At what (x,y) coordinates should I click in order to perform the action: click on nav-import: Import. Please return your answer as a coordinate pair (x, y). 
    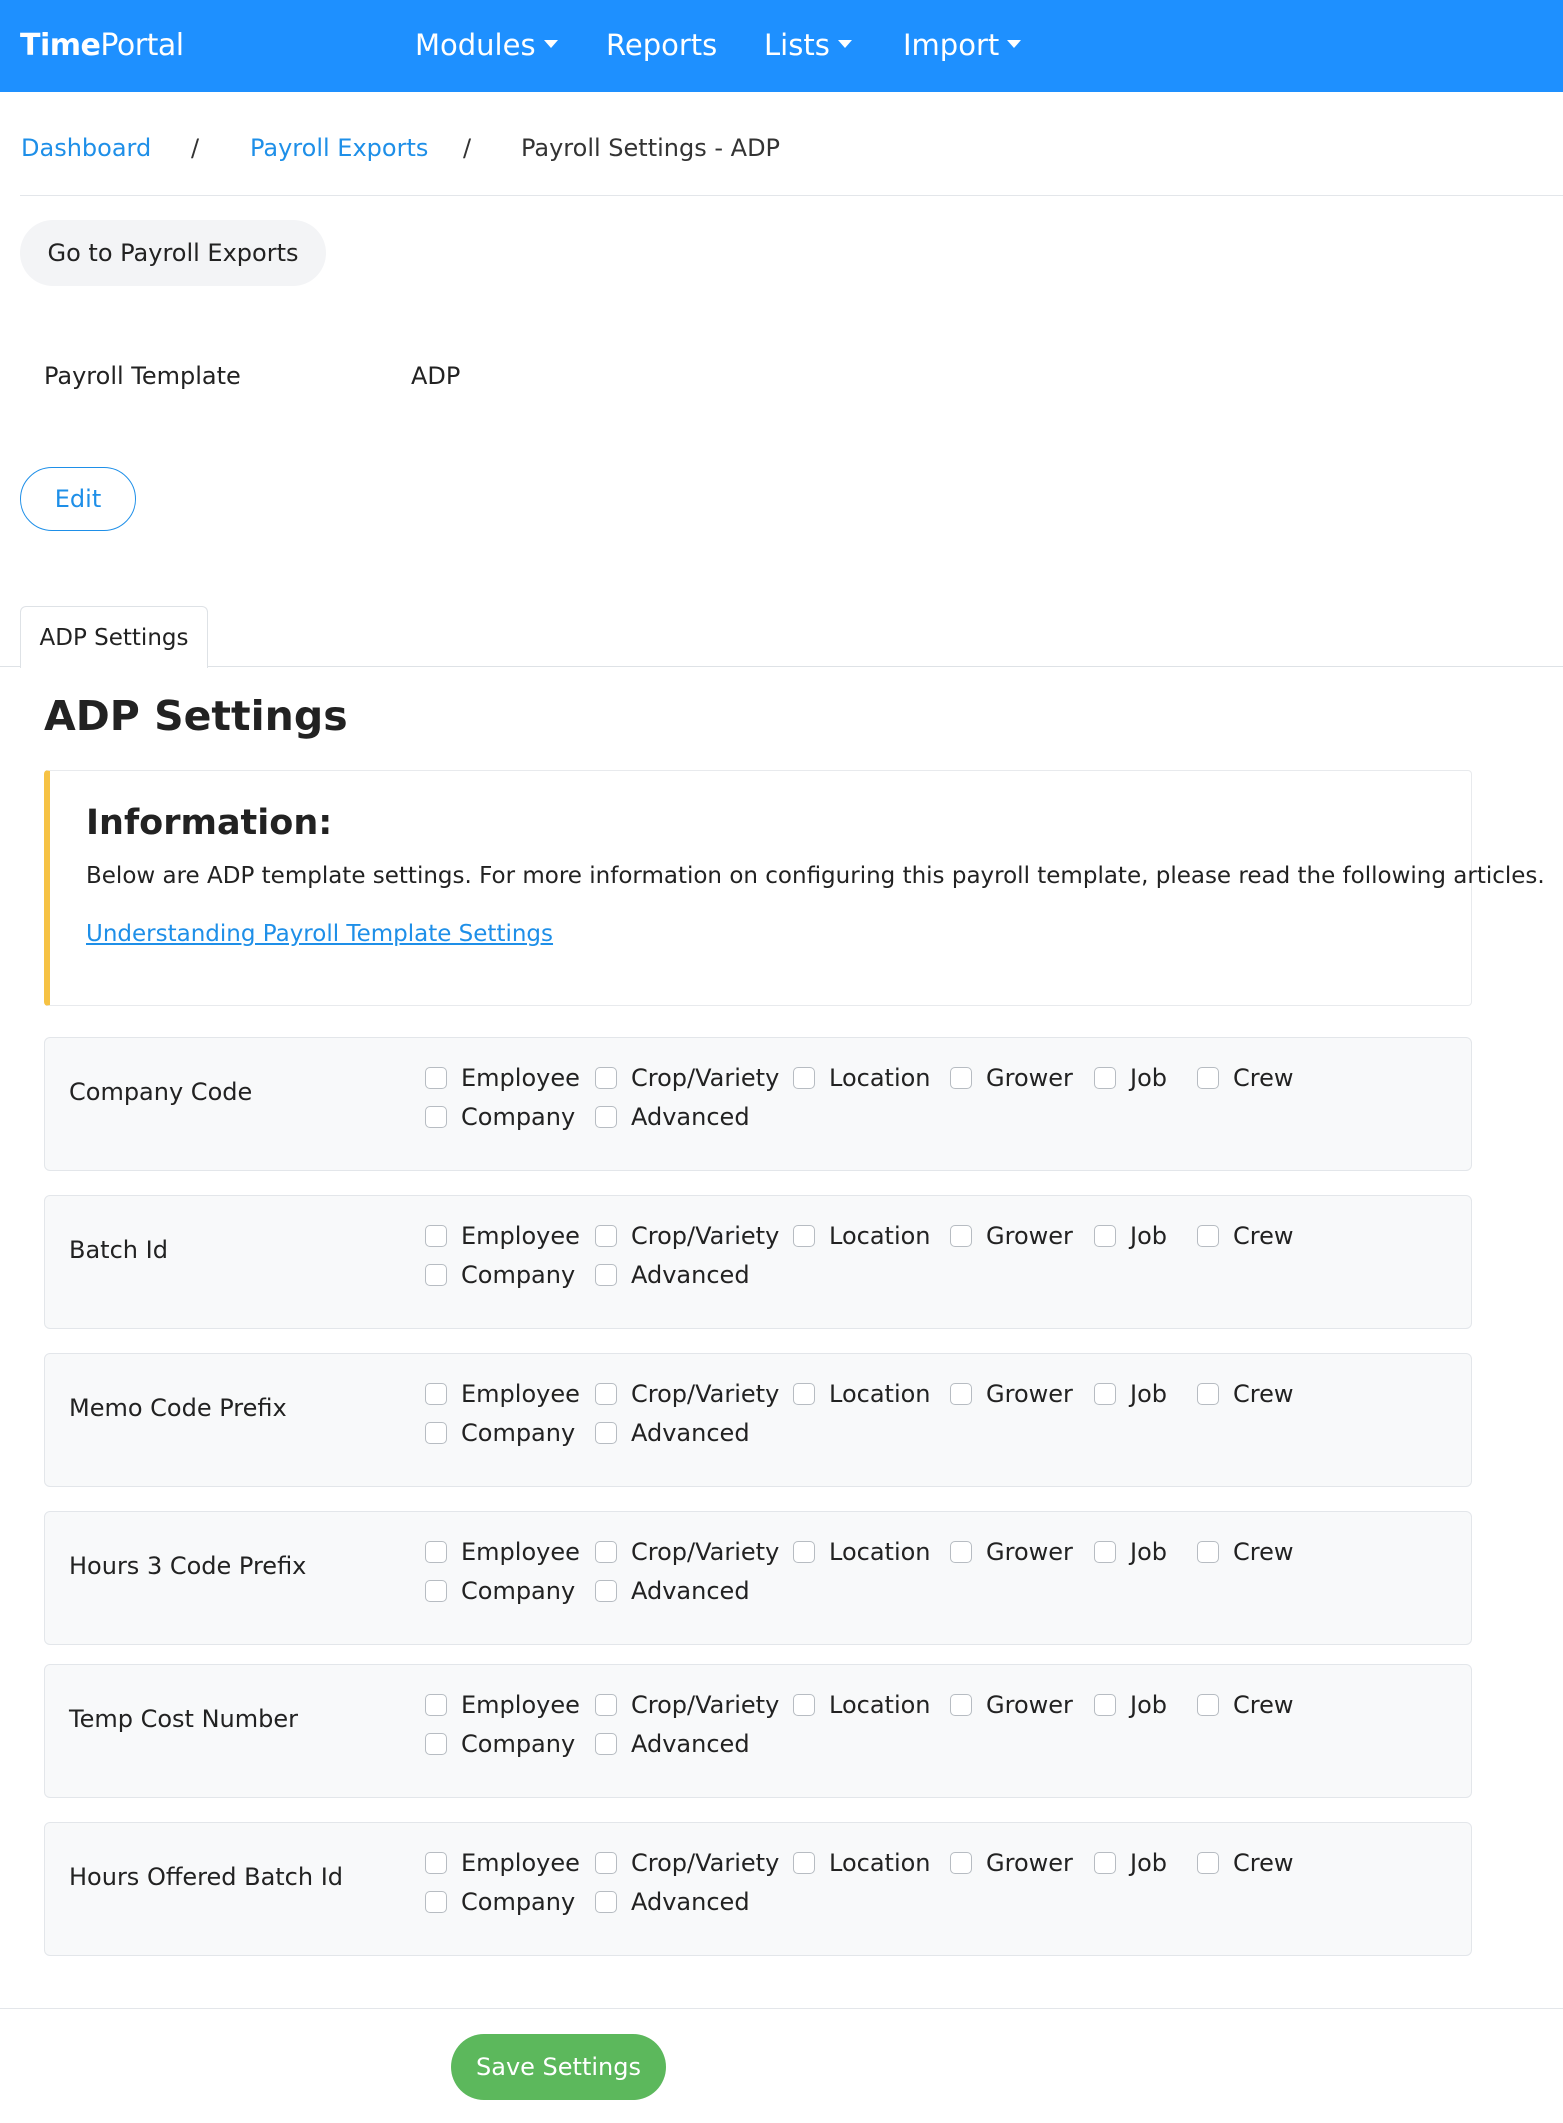
    Looking at the image, I should click on (962, 45).